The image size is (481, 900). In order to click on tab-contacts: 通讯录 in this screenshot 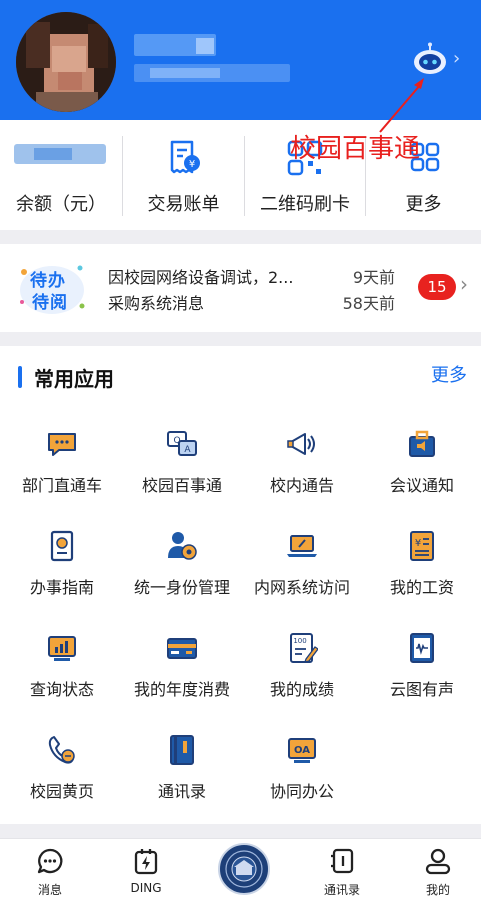, I will do `click(342, 869)`.